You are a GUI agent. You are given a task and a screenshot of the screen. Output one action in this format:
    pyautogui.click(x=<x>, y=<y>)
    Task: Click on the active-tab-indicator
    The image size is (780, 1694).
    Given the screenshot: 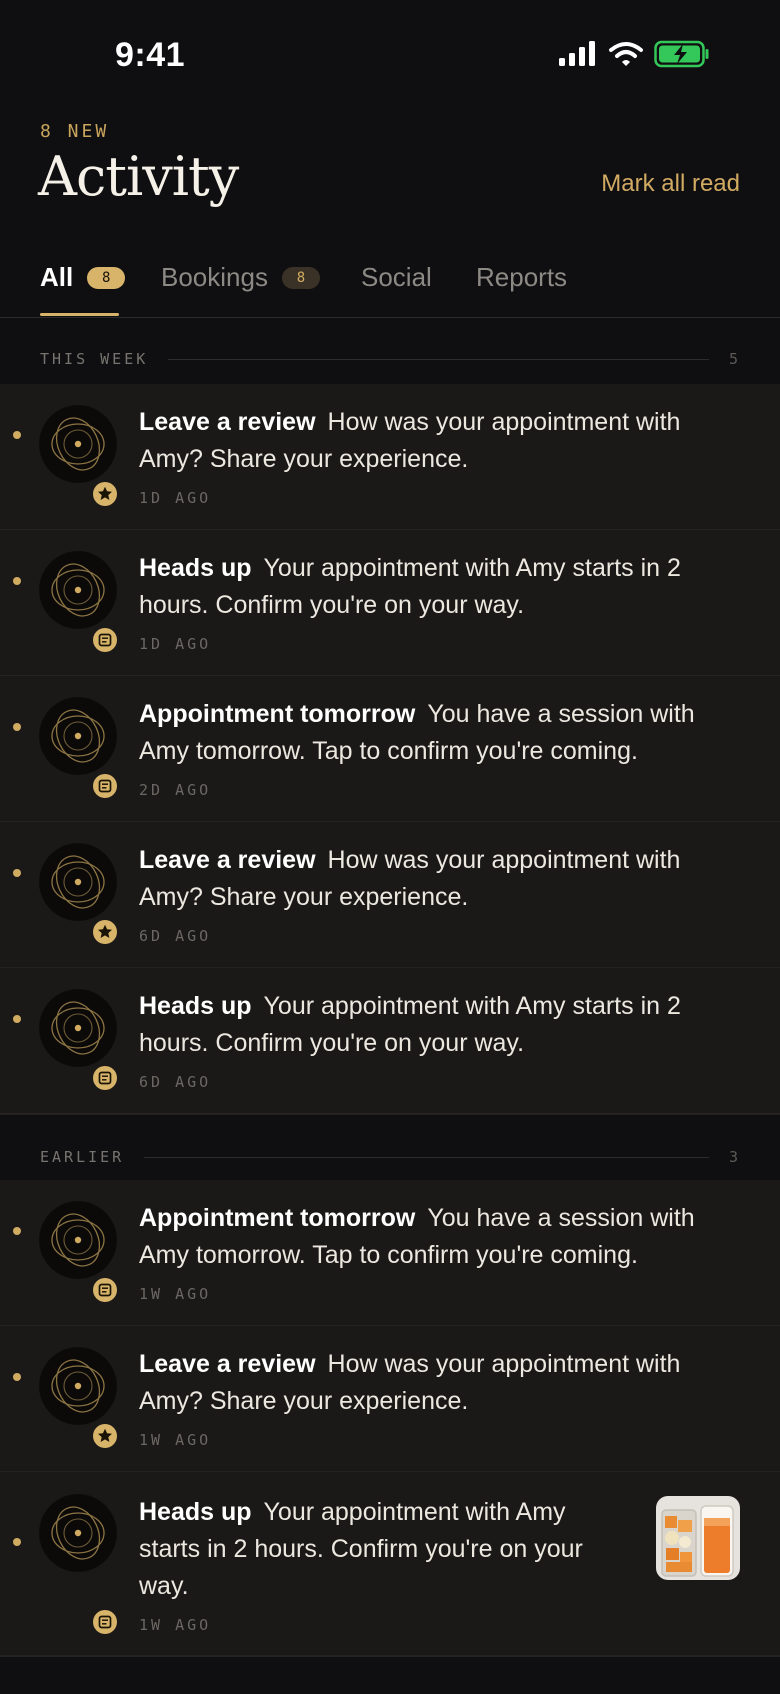 What is the action you would take?
    pyautogui.click(x=79, y=314)
    